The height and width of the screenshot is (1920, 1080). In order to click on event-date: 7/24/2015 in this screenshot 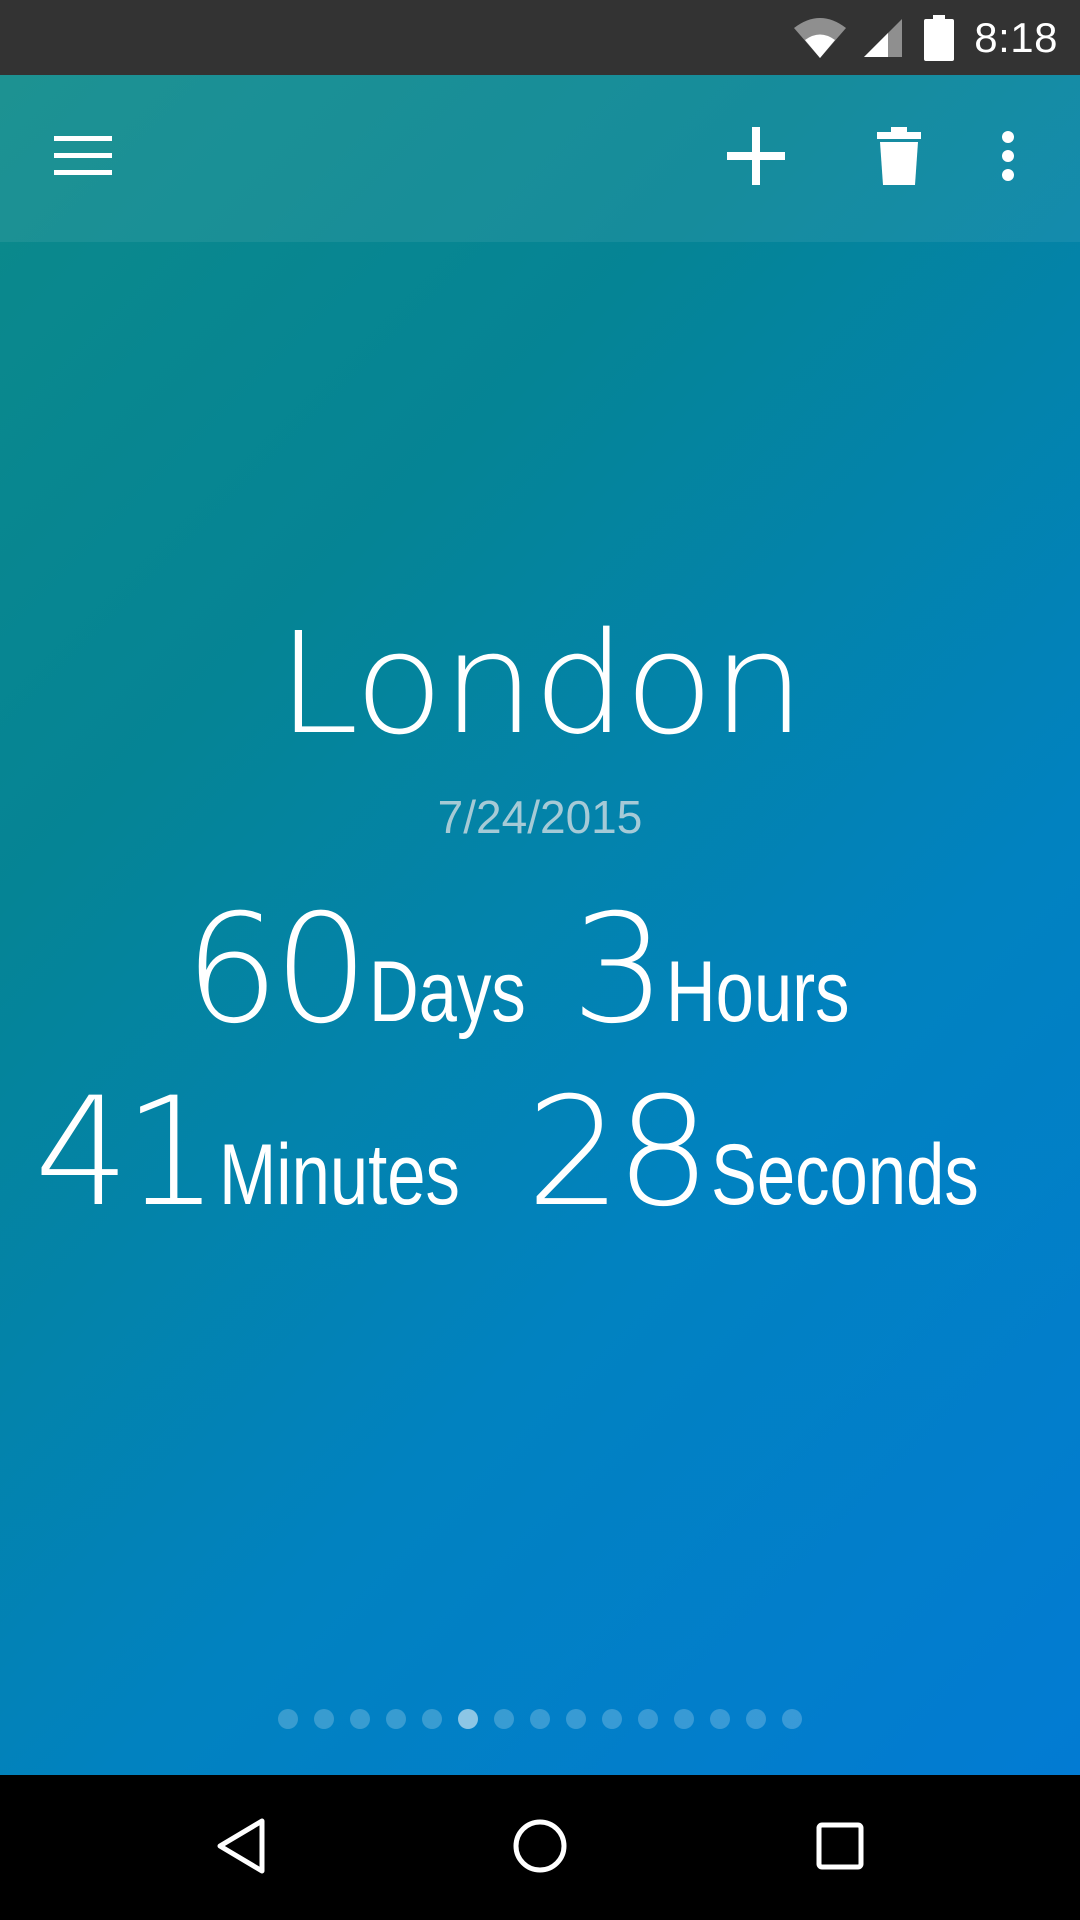, I will do `click(540, 817)`.